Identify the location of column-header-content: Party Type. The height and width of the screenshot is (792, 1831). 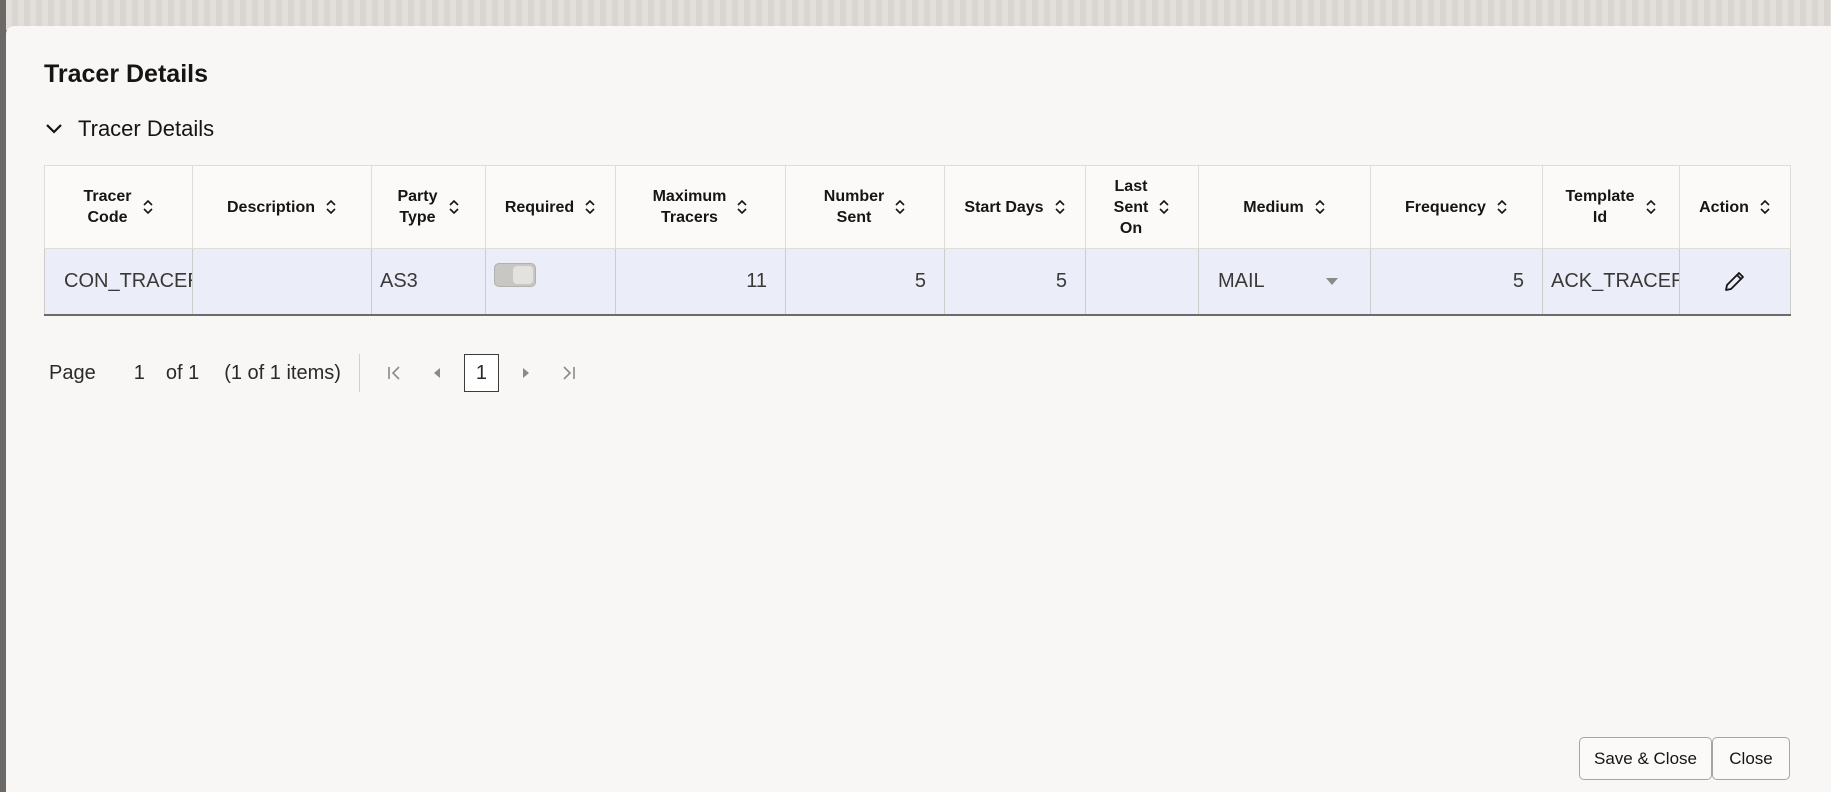
(428, 207).